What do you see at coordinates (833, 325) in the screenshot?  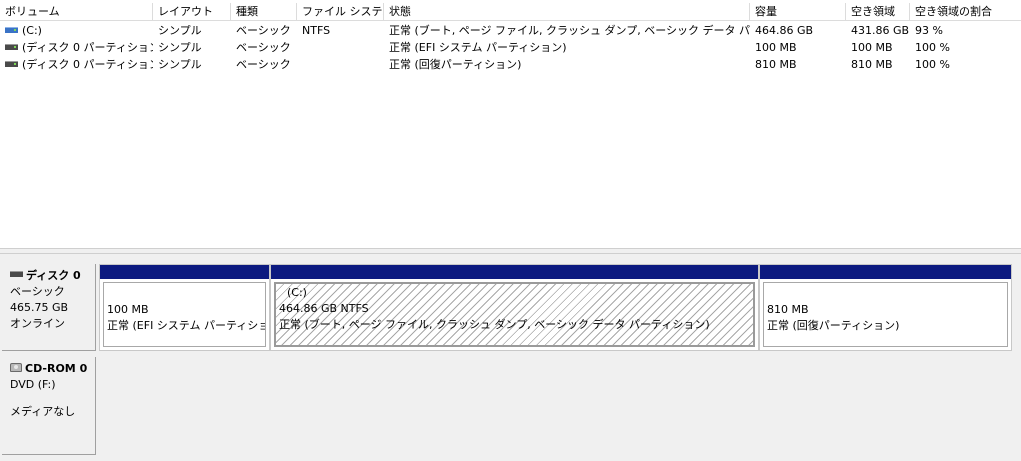 I see `partition-status: 正常 (回復パーティション)` at bounding box center [833, 325].